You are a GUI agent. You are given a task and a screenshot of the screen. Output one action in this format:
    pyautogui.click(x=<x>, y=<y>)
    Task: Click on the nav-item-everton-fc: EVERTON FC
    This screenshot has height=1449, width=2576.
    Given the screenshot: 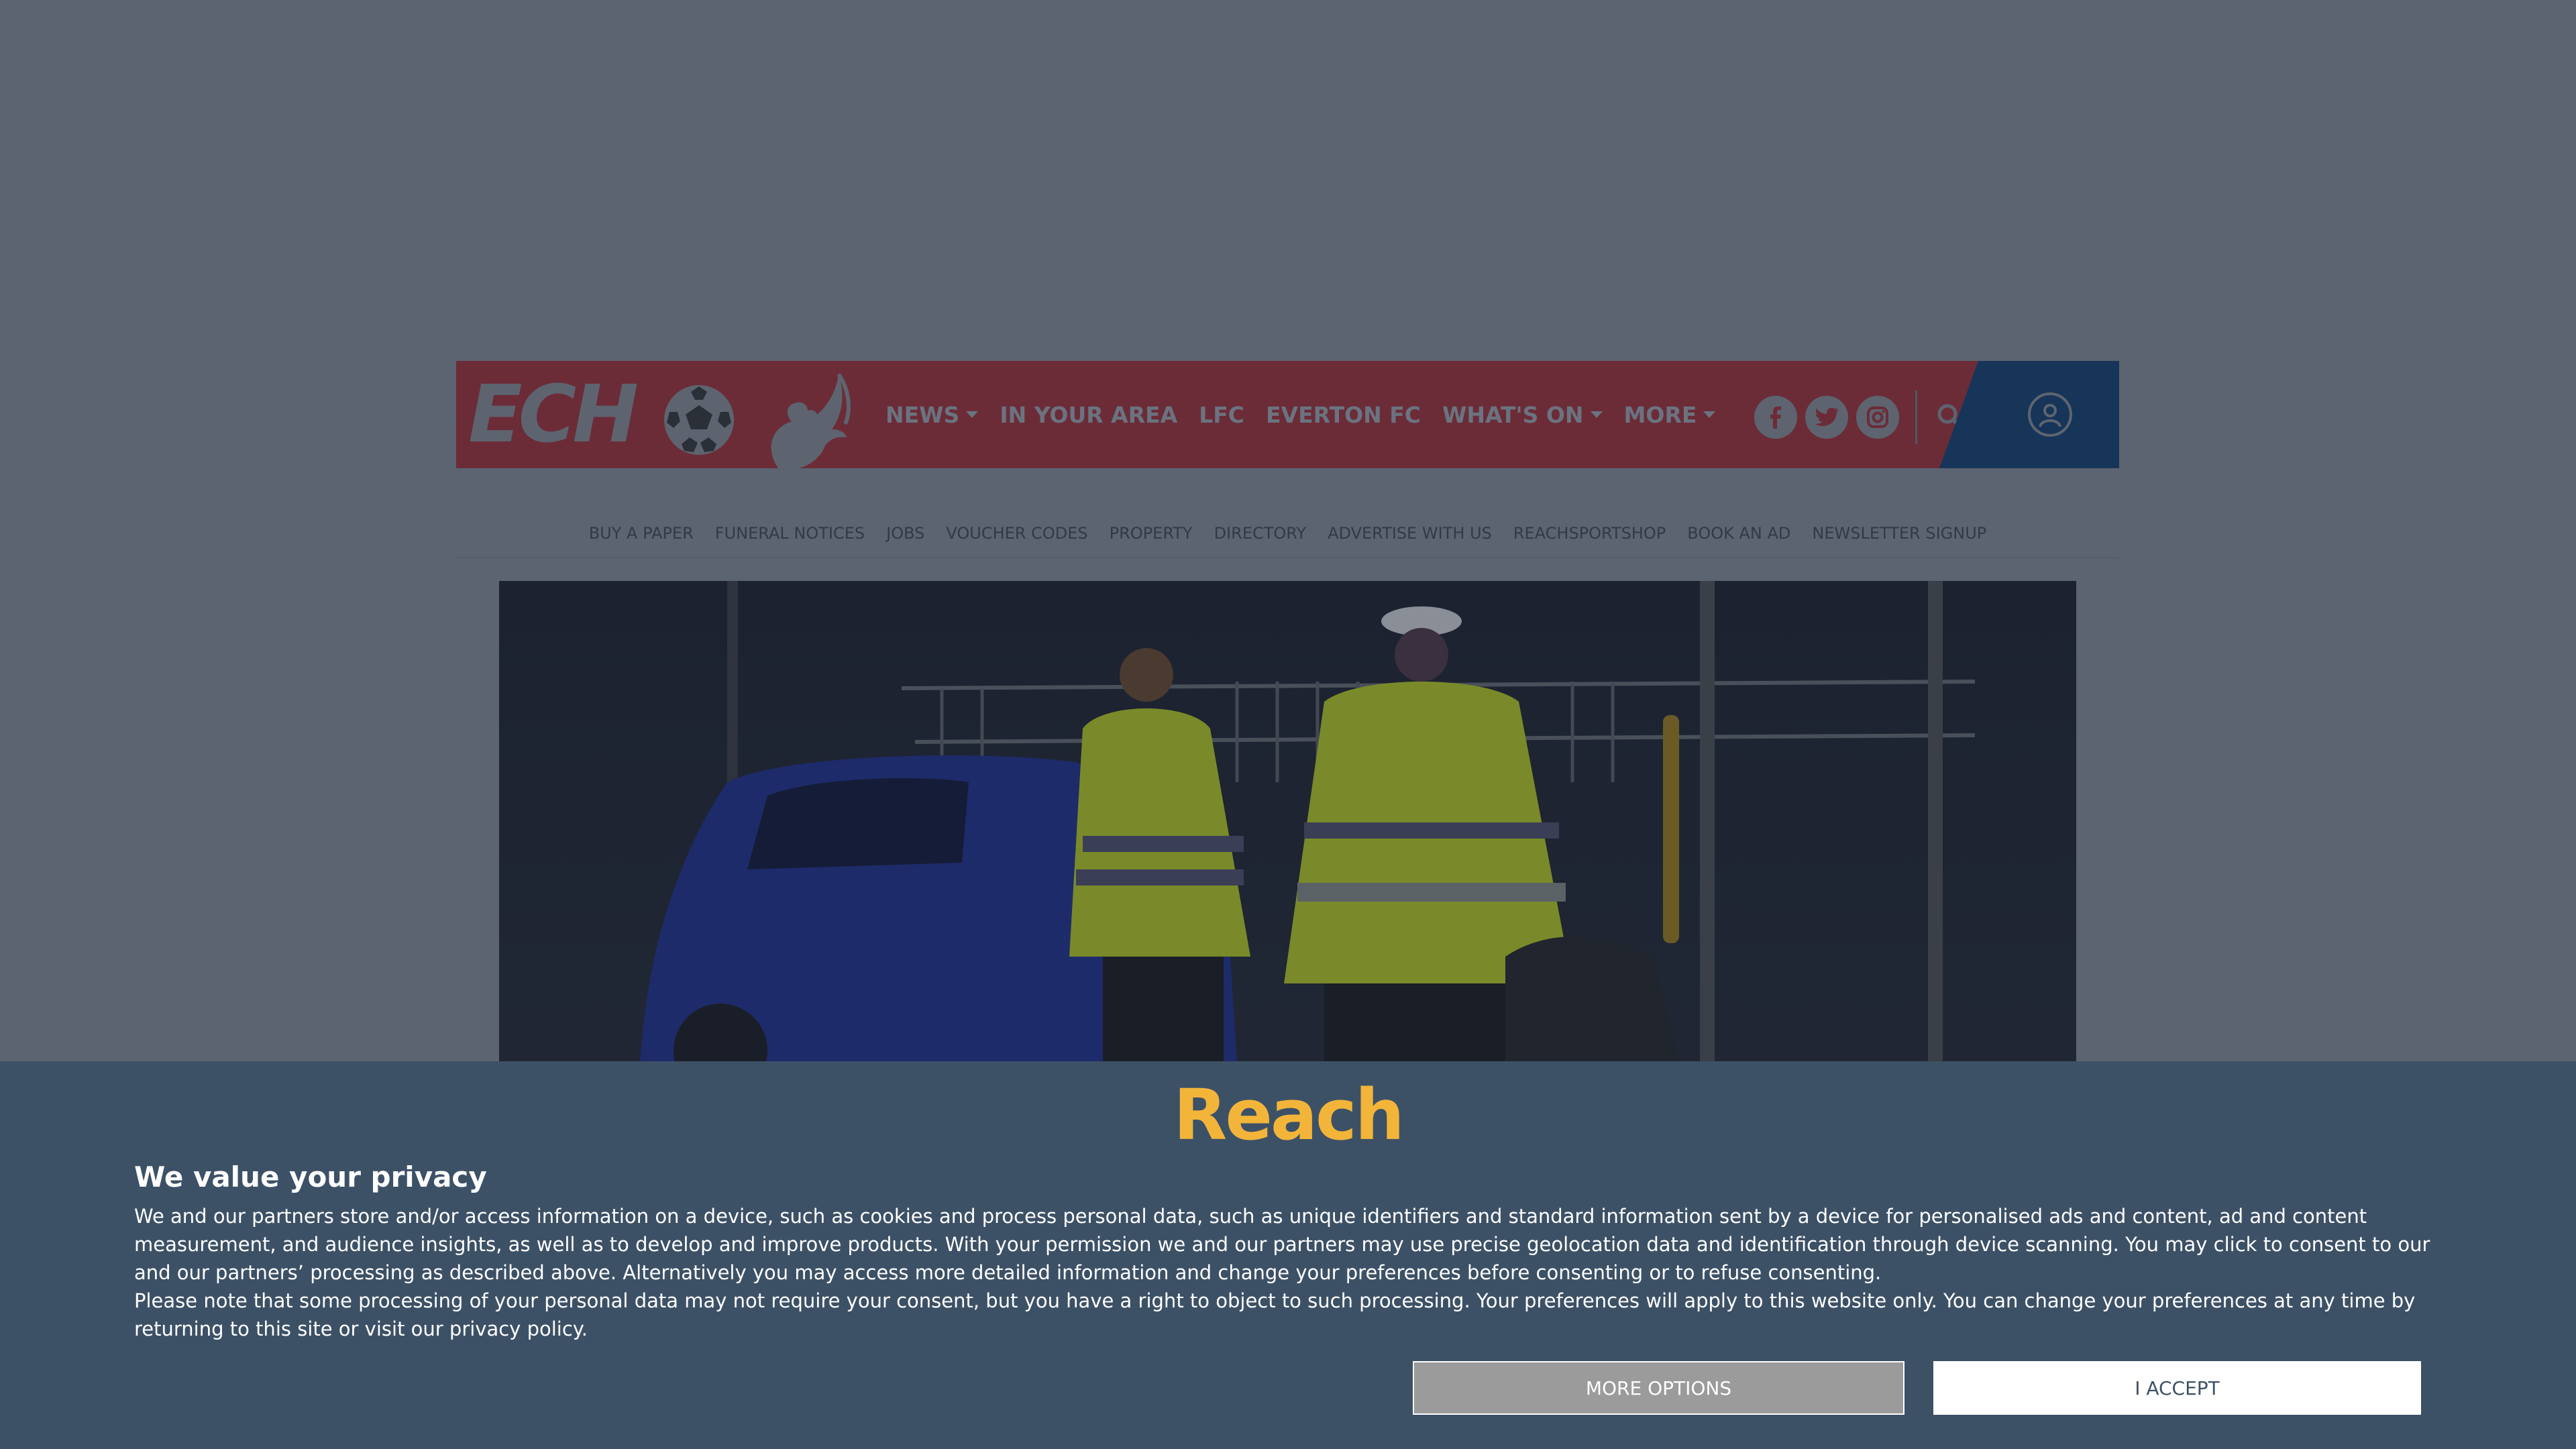 What is the action you would take?
    pyautogui.click(x=1343, y=415)
    